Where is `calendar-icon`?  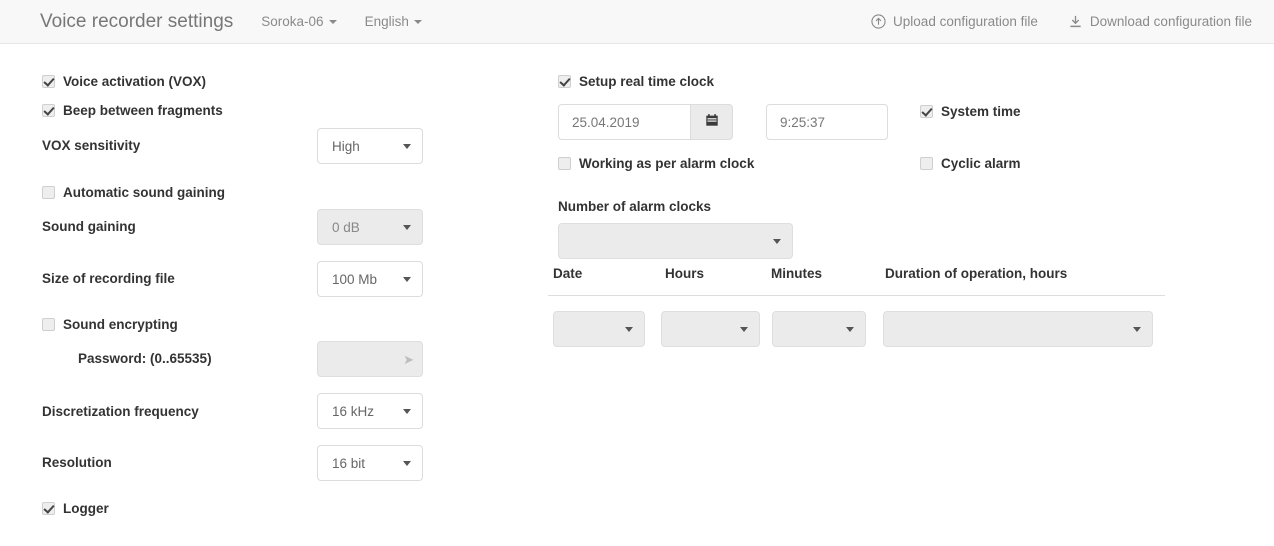 calendar-icon is located at coordinates (712, 122).